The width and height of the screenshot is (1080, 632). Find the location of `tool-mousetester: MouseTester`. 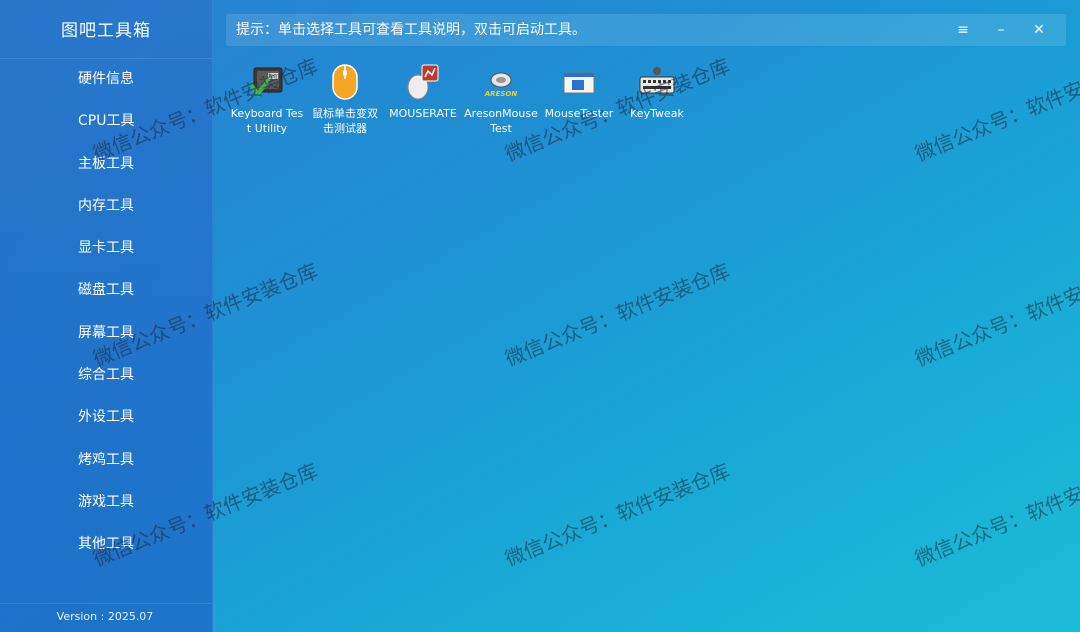

tool-mousetester: MouseTester is located at coordinates (579, 99).